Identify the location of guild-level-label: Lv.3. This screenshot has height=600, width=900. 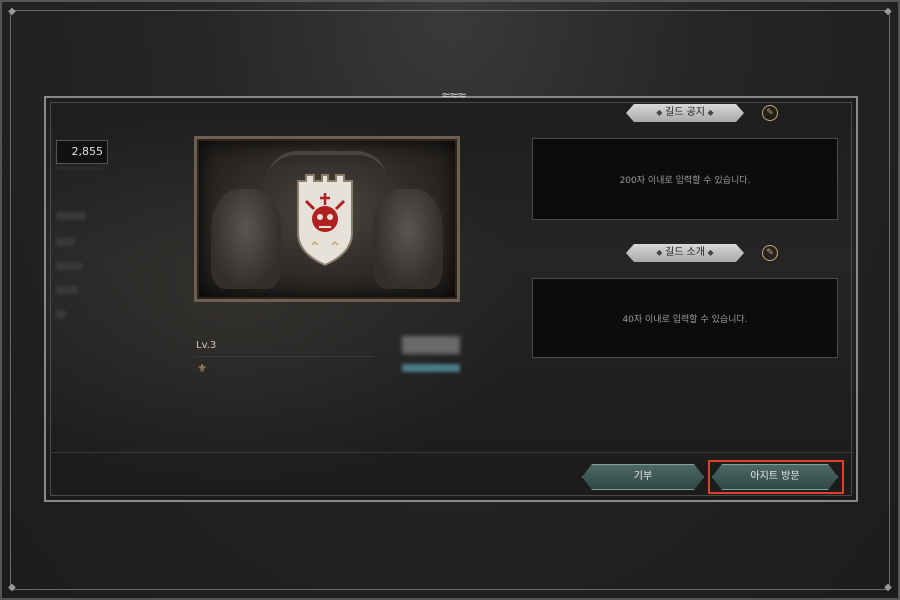
(206, 345).